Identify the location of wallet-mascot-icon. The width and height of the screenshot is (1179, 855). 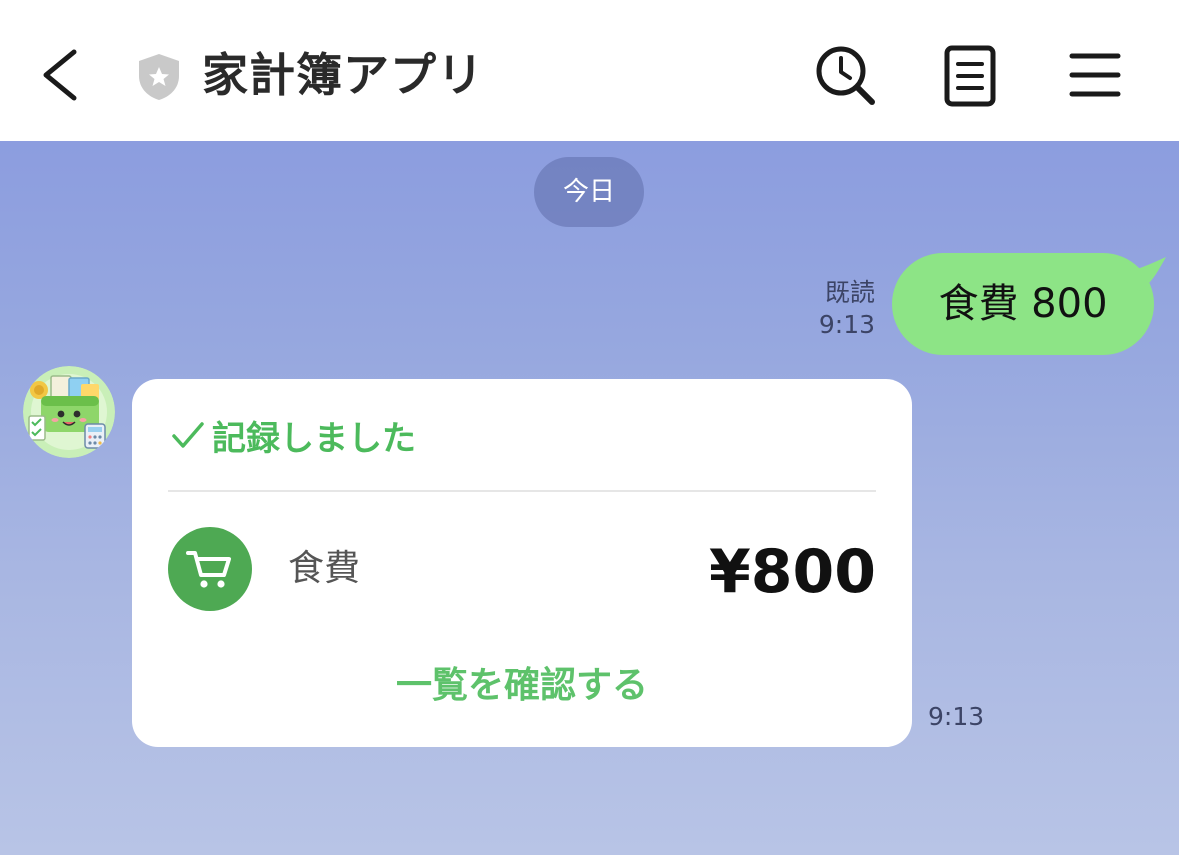
(69, 412).